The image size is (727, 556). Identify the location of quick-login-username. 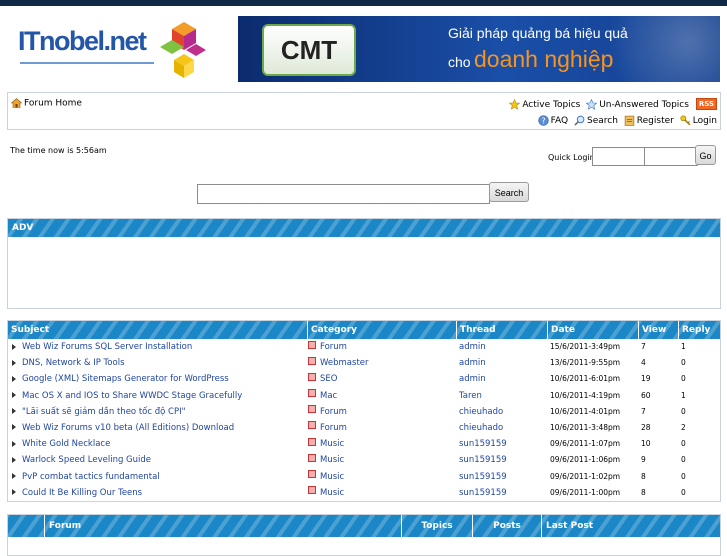
(619, 156).